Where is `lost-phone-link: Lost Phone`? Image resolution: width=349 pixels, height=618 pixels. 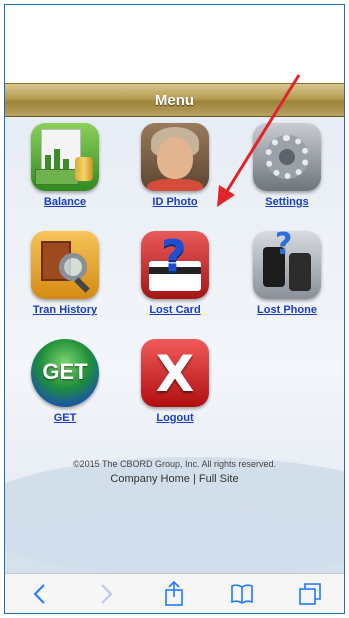
lost-phone-link: Lost Phone is located at coordinates (287, 310).